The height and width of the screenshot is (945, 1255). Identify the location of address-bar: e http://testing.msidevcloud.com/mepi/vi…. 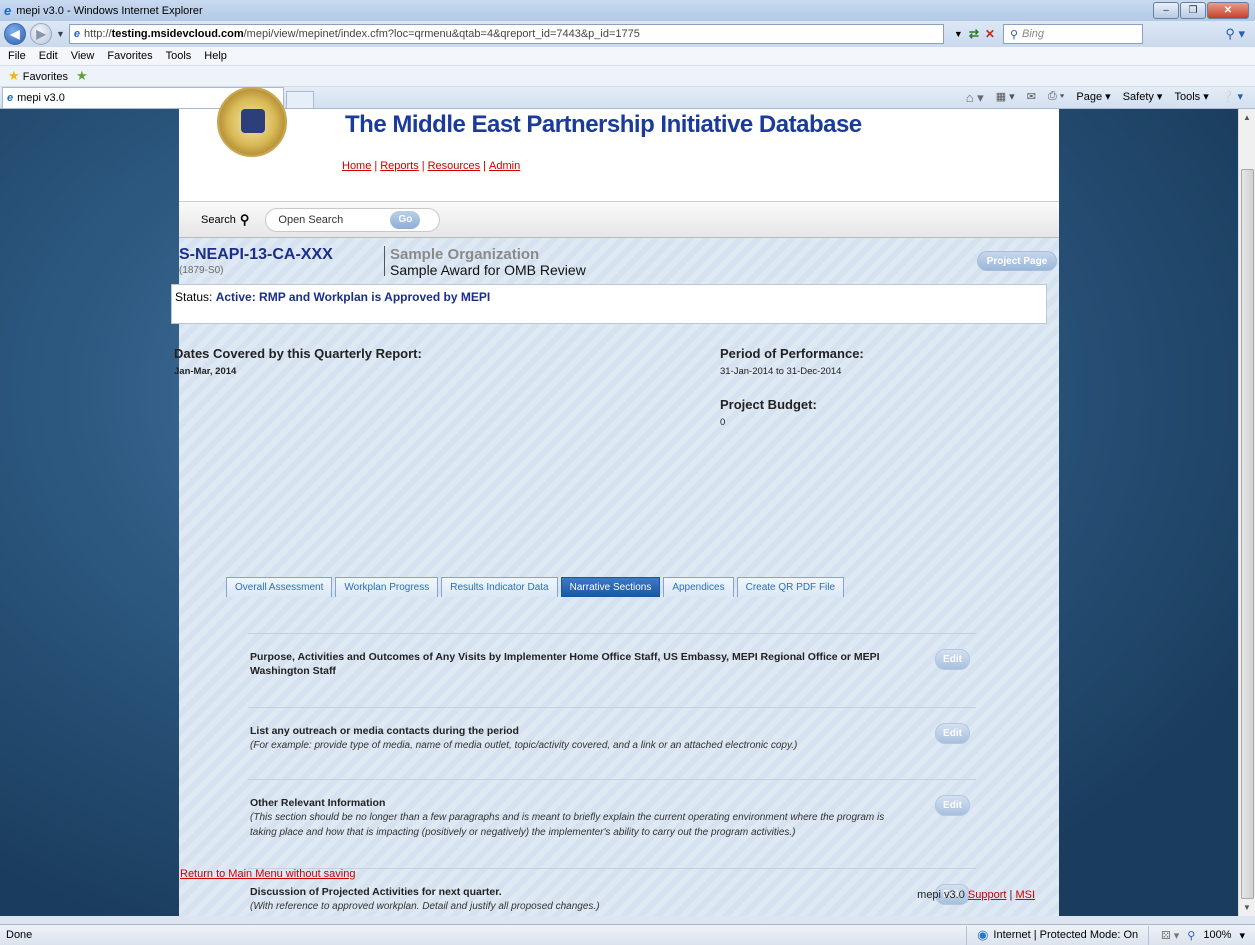
(506, 34).